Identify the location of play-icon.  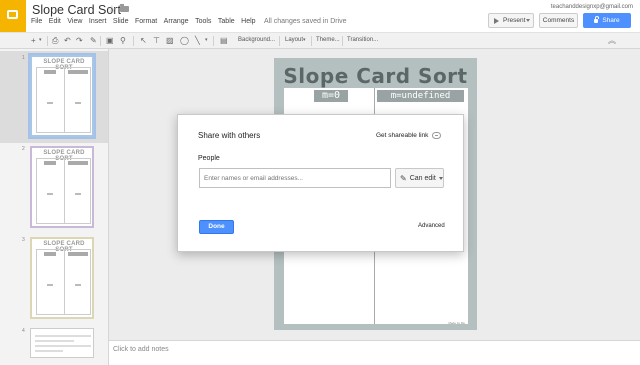
(496, 20).